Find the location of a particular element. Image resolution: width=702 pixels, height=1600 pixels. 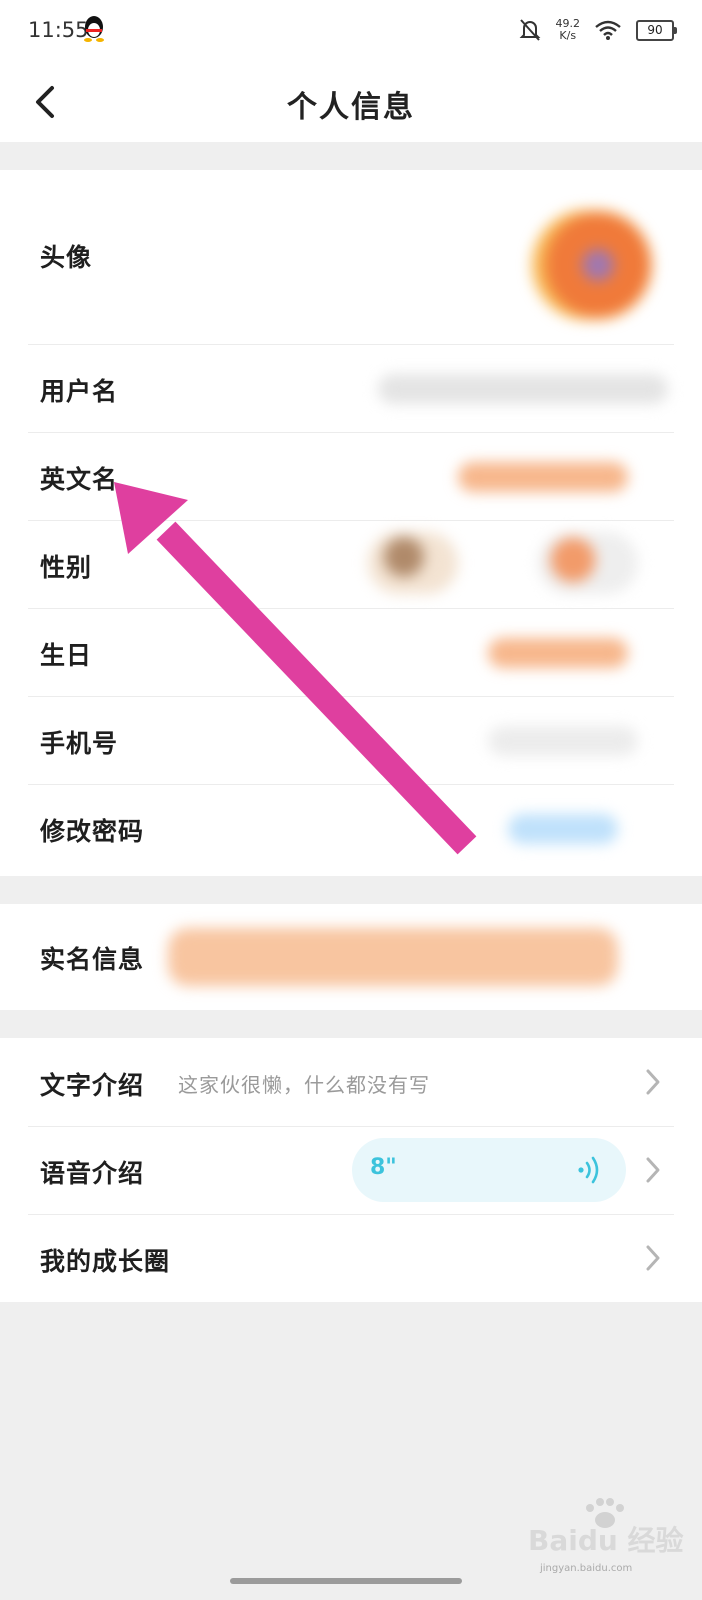

home-indicator is located at coordinates (346, 1581).